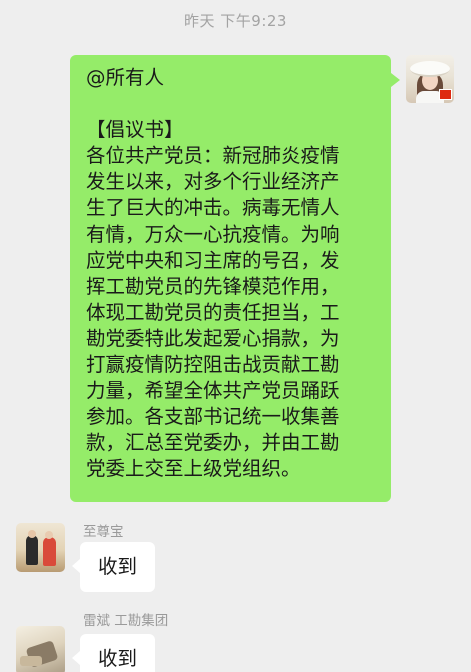 The height and width of the screenshot is (672, 471). What do you see at coordinates (40, 547) in the screenshot?
I see `user-avatar-zhizunbao-icon` at bounding box center [40, 547].